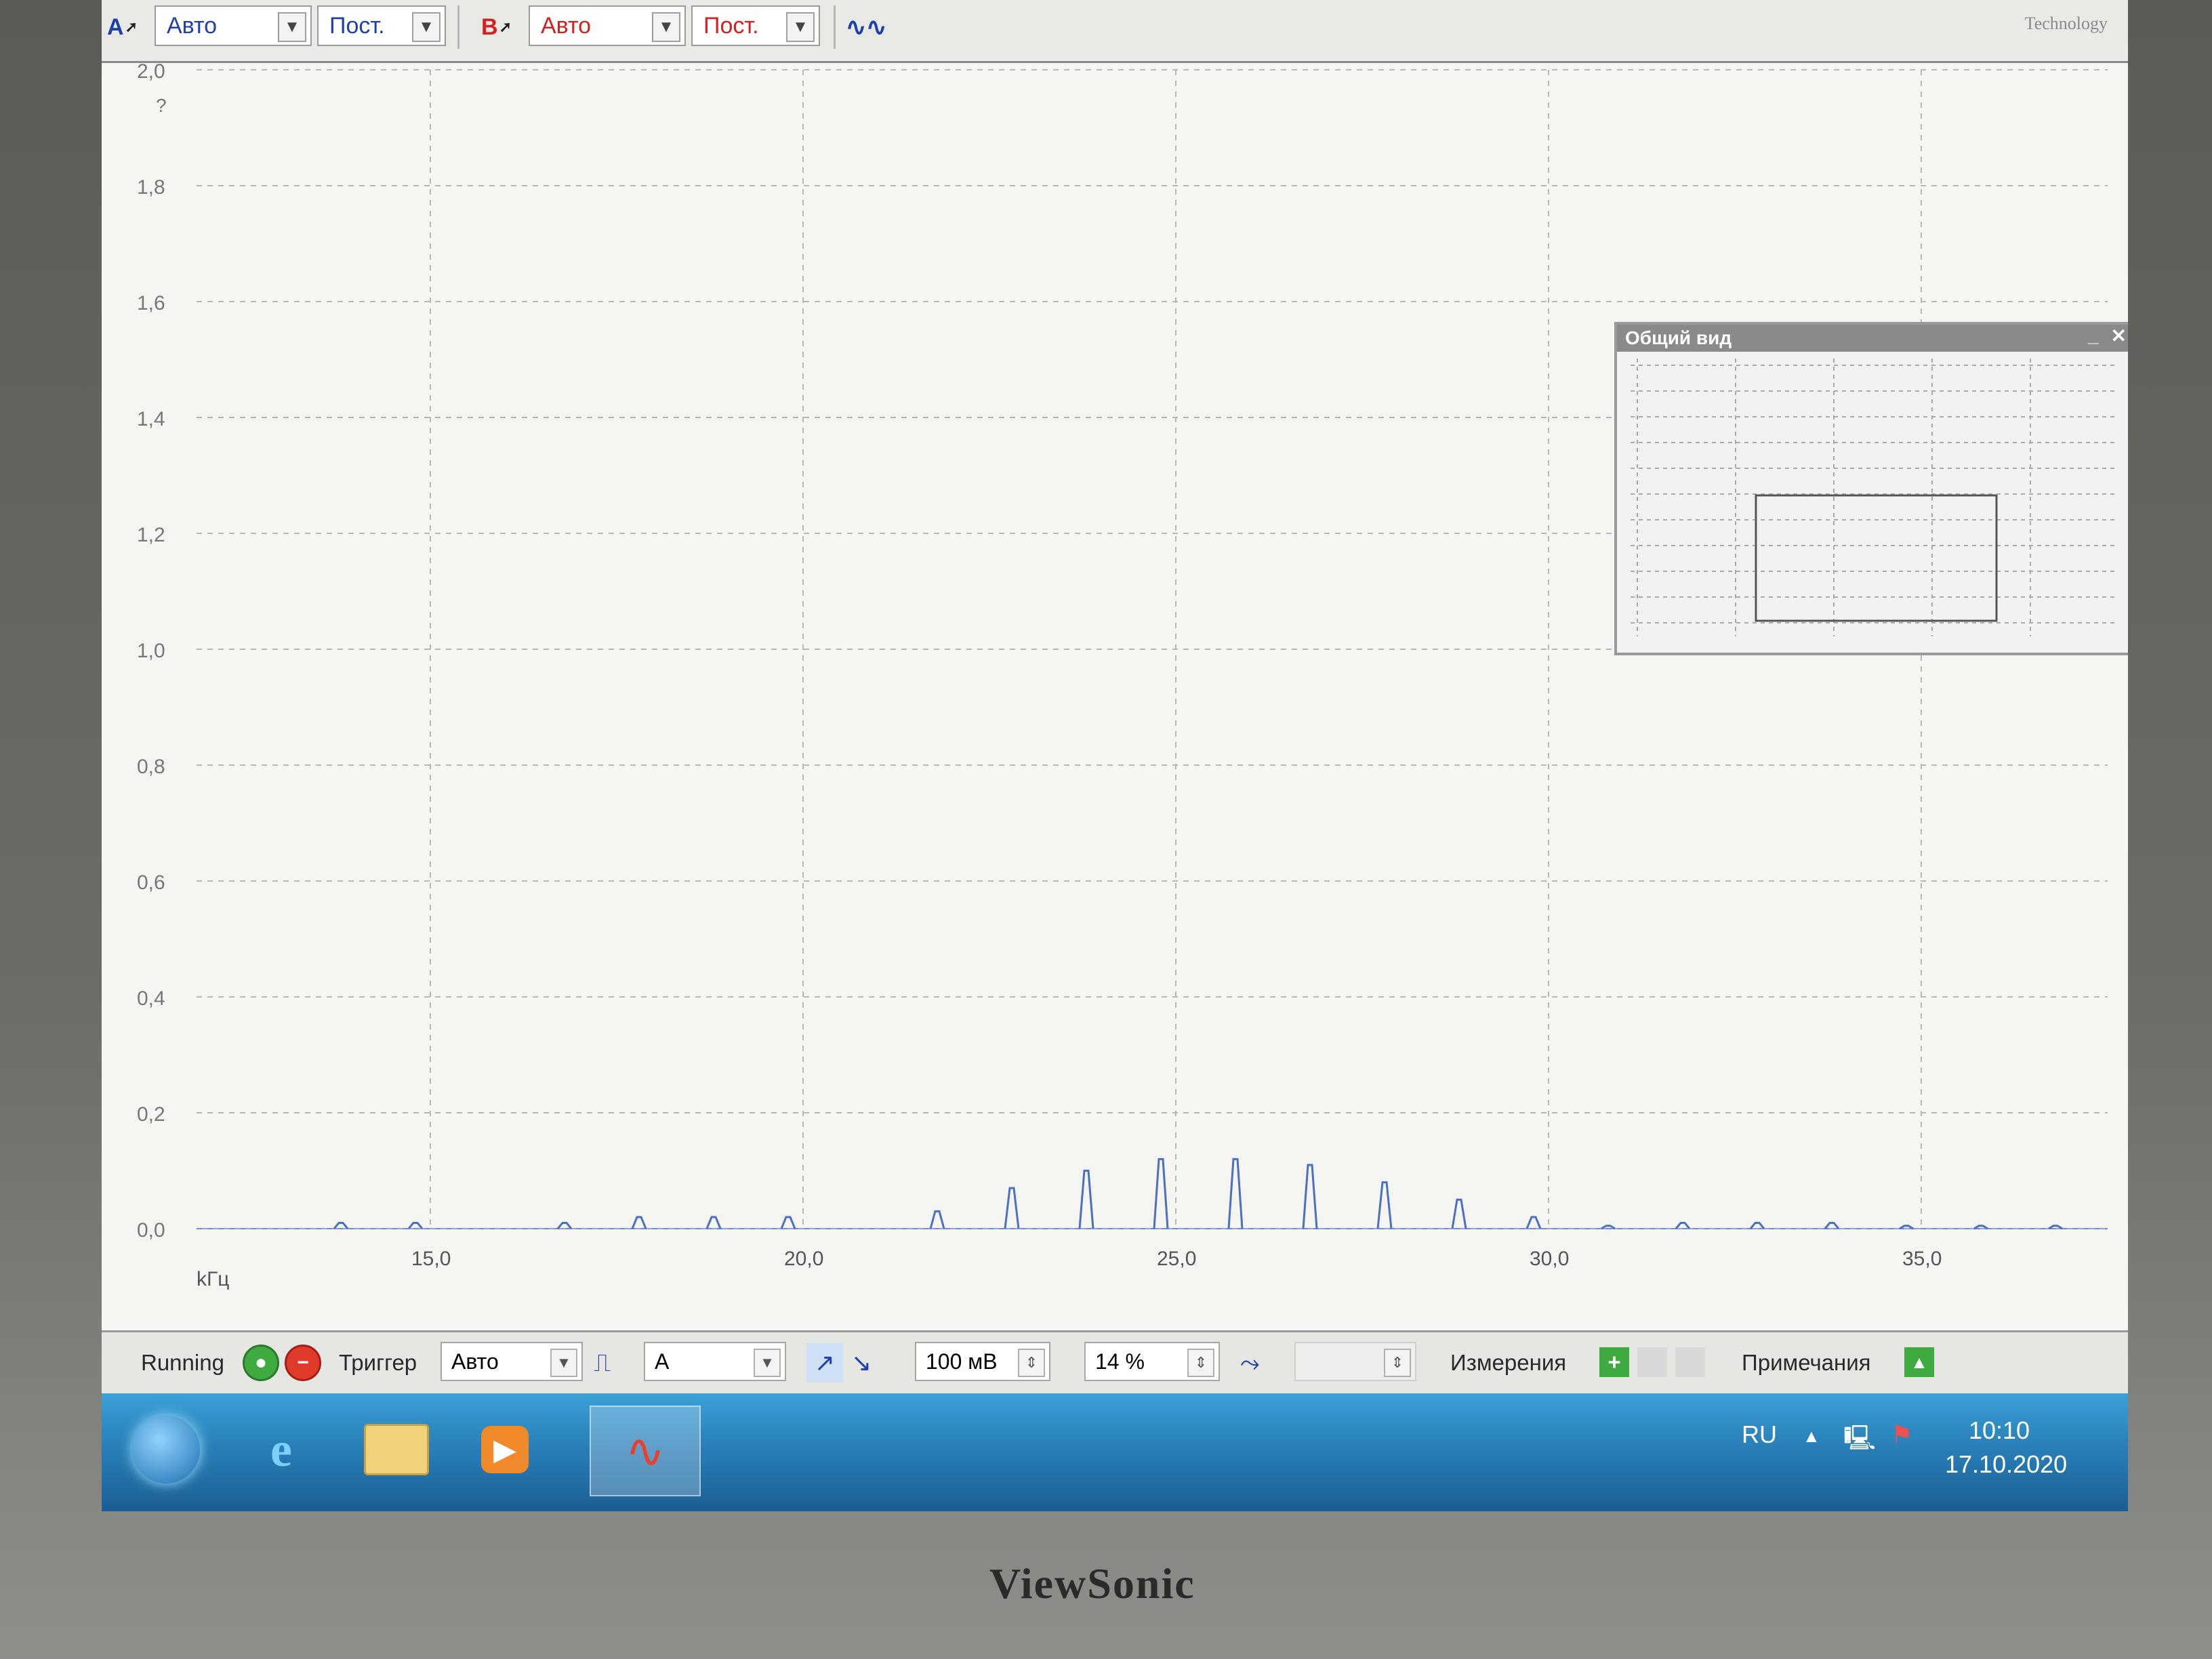 The height and width of the screenshot is (1659, 2212). Describe the element at coordinates (151, 303) in the screenshot. I see `y-tick-label: 1,6` at that location.